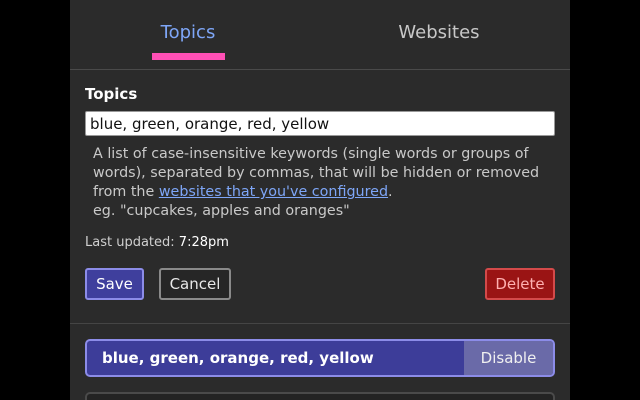 The height and width of the screenshot is (400, 640). I want to click on topic-list-item: blue, green, orange, red, yellow Disable, so click(320, 358).